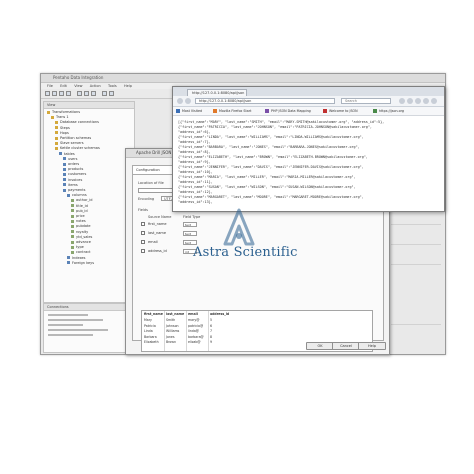 The height and width of the screenshot is (474, 474). I want to click on run-icon, so click(79, 93).